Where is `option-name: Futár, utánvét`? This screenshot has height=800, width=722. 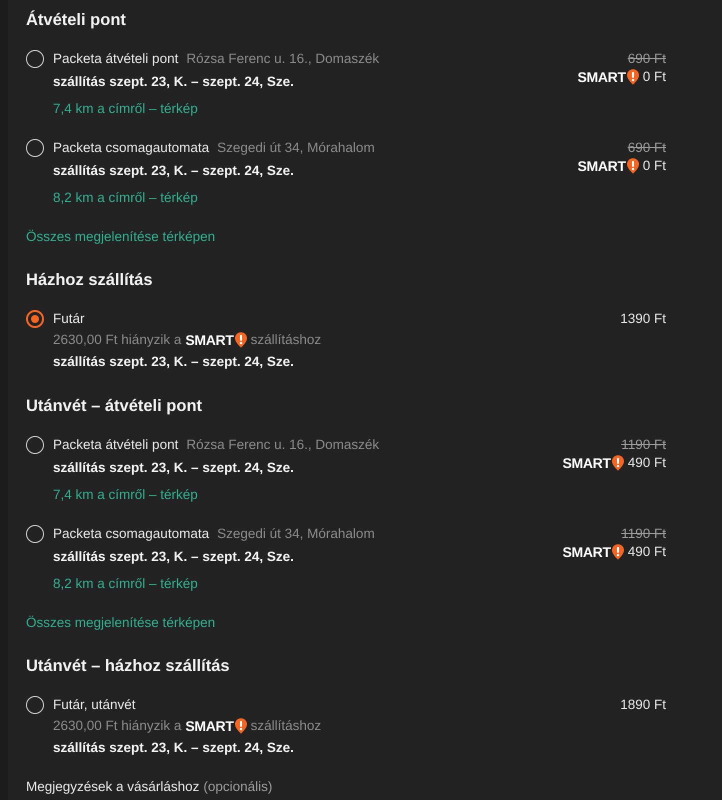
option-name: Futár, utánvét is located at coordinates (94, 704).